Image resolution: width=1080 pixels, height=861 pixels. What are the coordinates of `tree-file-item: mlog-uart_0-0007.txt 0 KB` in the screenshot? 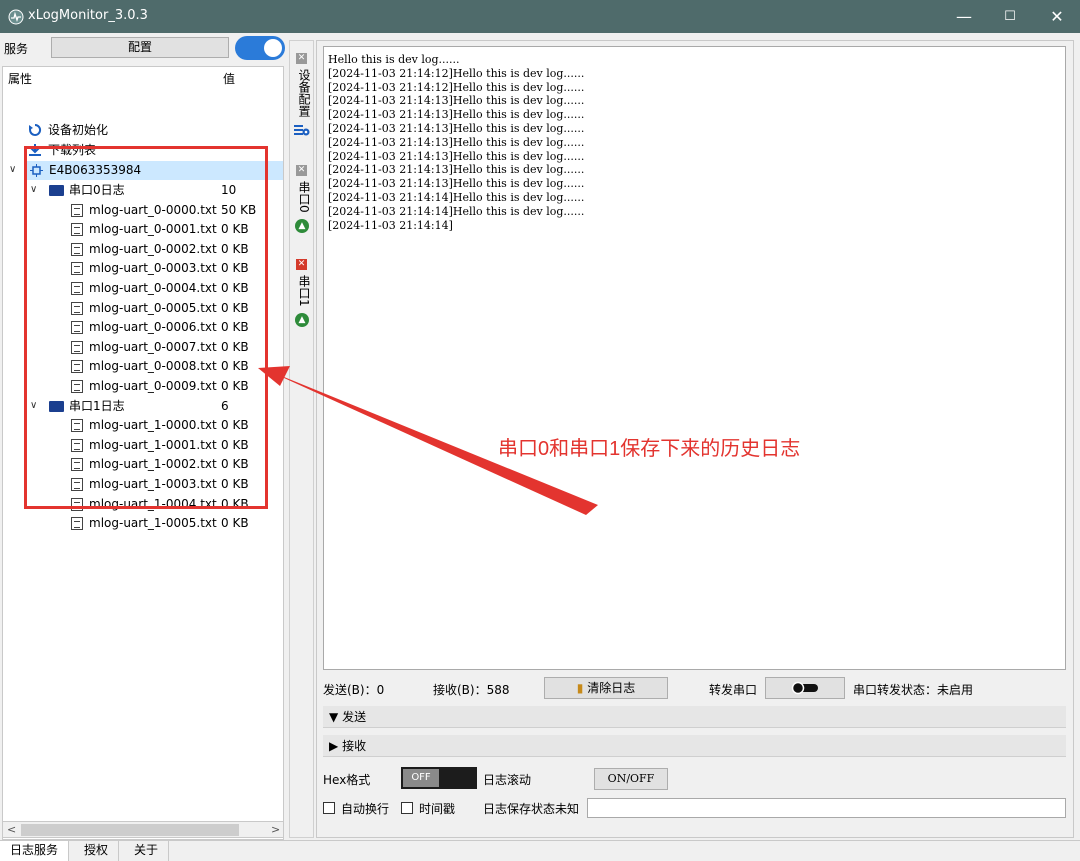 It's located at (143, 347).